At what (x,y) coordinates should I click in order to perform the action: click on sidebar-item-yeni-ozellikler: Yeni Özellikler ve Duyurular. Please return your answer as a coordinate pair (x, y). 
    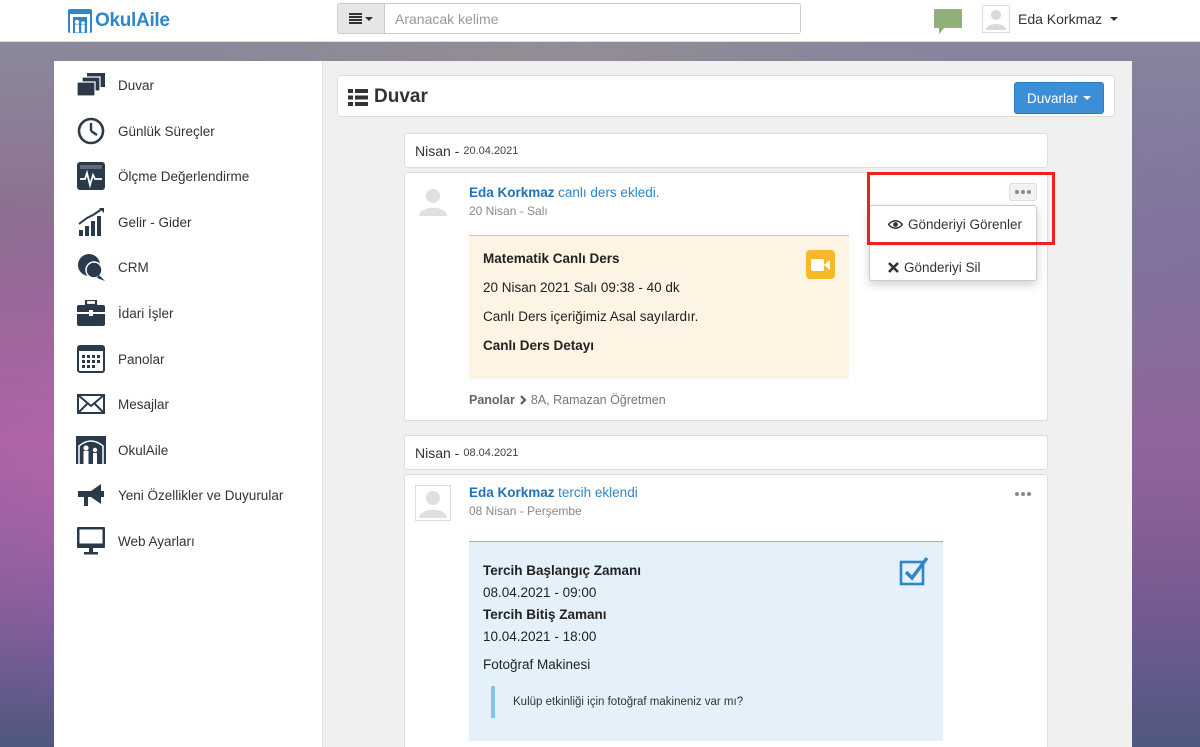
    Looking at the image, I should click on (196, 495).